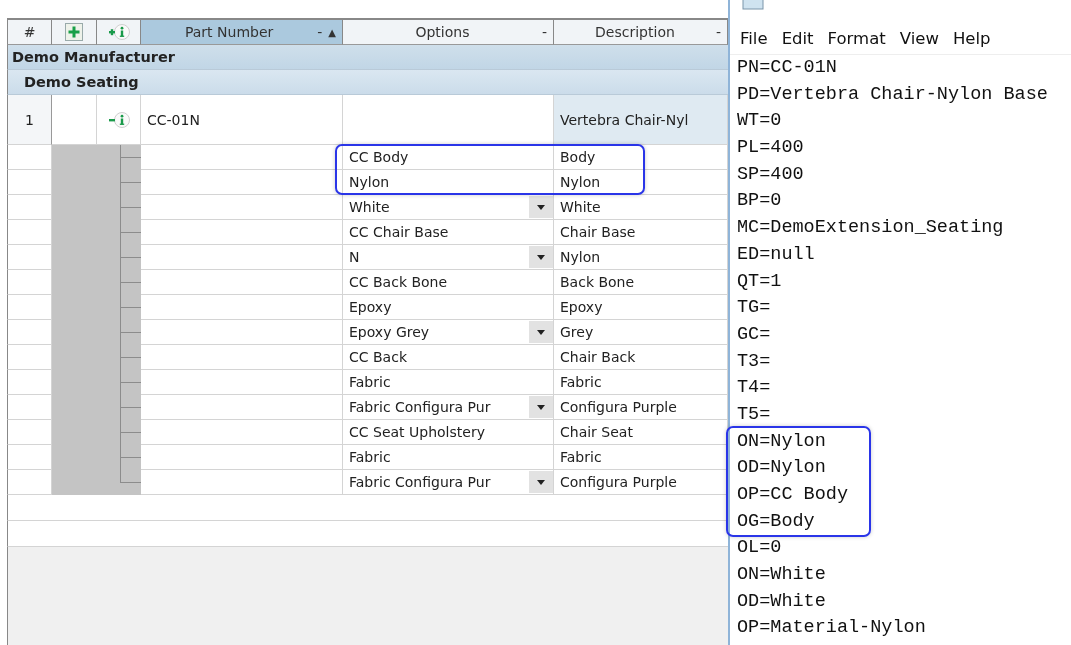  Describe the element at coordinates (793, 495) in the screenshot. I see `text-line: OP=CC Body` at that location.